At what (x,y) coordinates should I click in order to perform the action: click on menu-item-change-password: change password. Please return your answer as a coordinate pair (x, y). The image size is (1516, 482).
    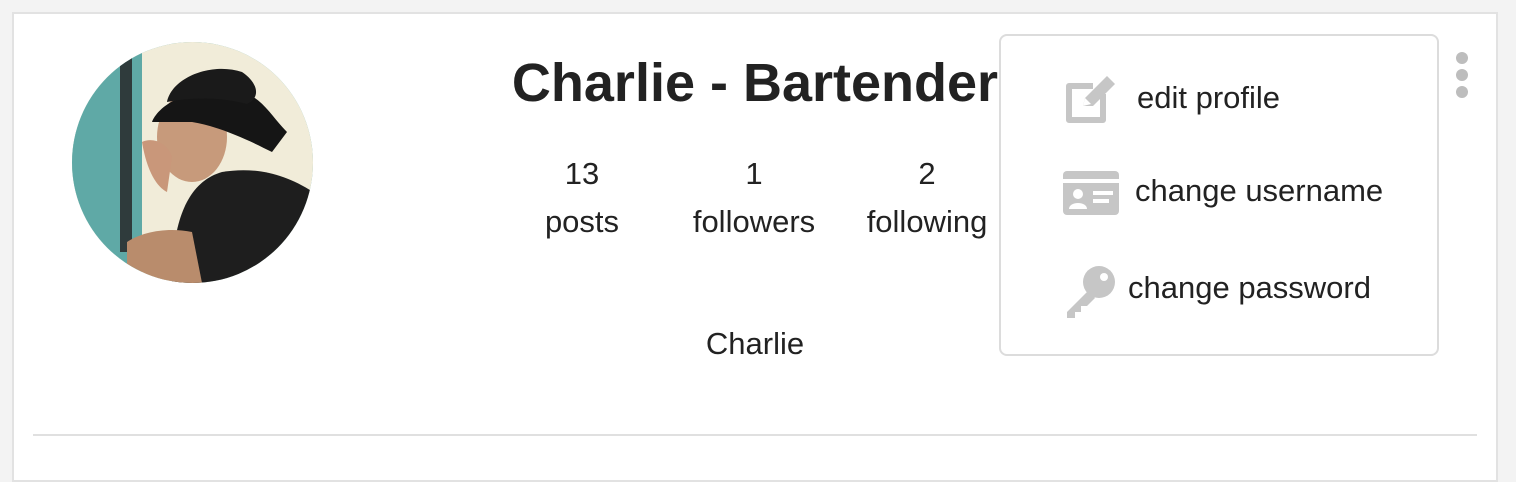
    Looking at the image, I should click on (1219, 288).